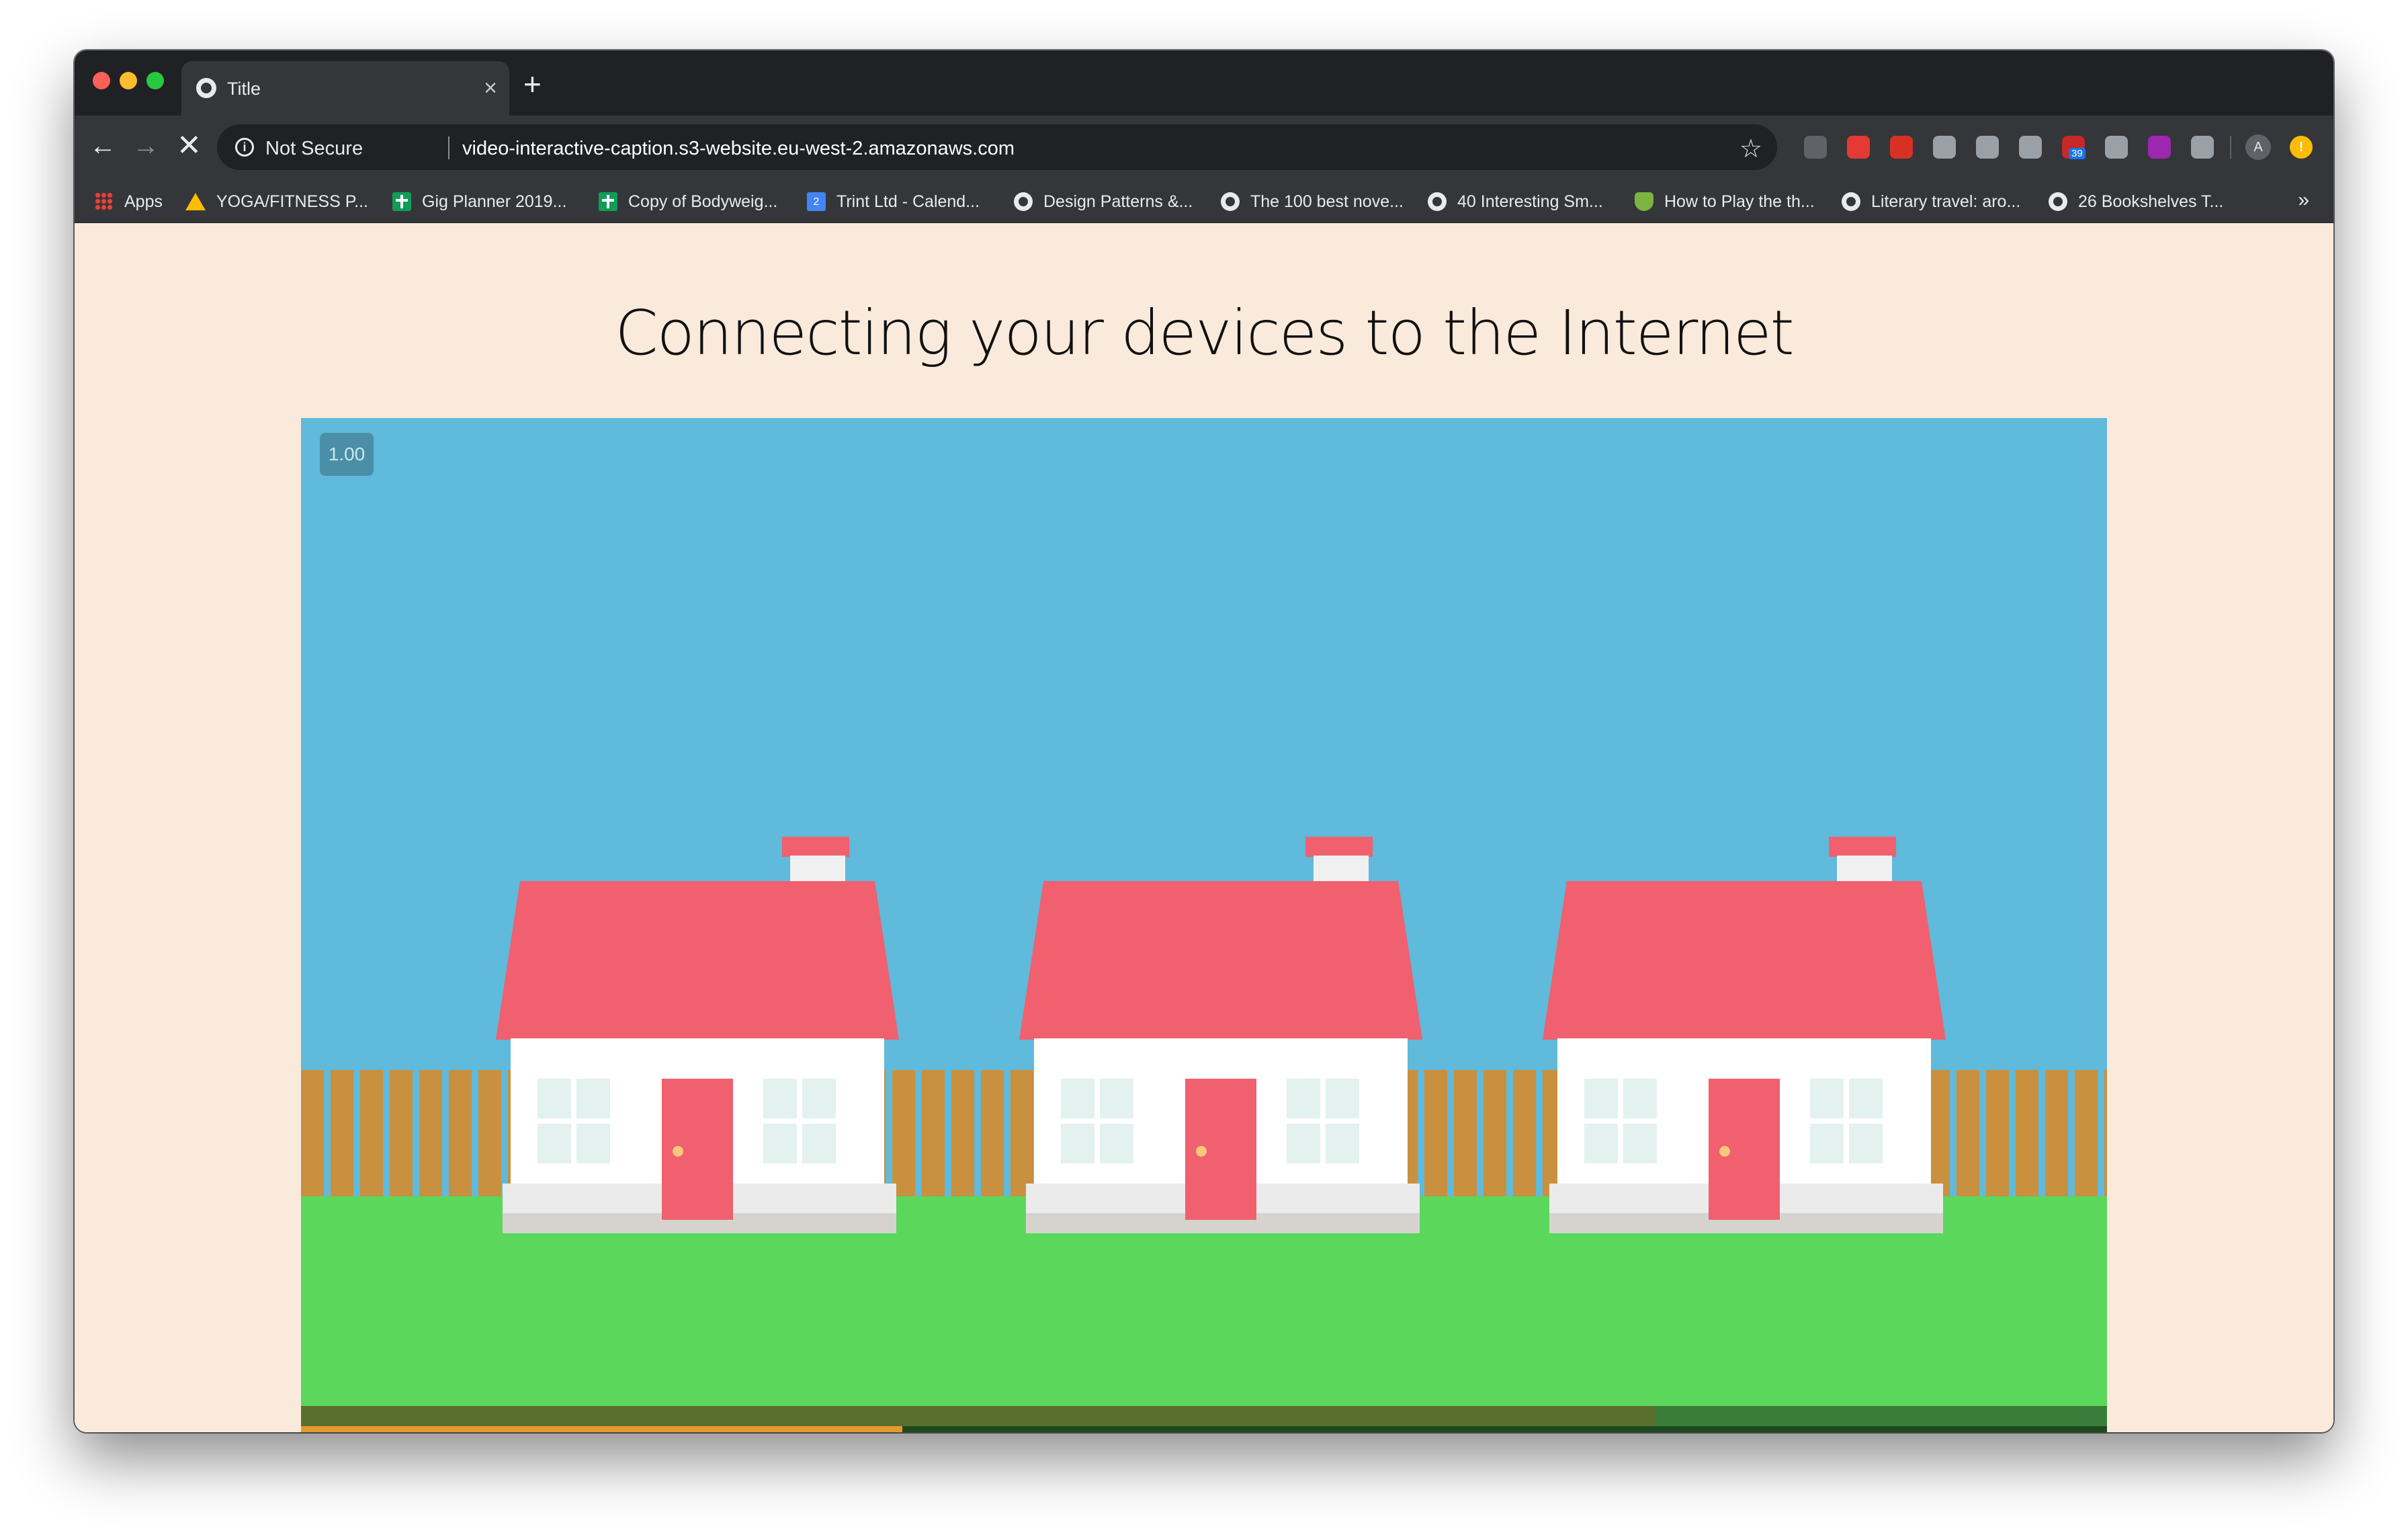 The image size is (2408, 1531). Describe the element at coordinates (101, 80) in the screenshot. I see `close-window-button` at that location.